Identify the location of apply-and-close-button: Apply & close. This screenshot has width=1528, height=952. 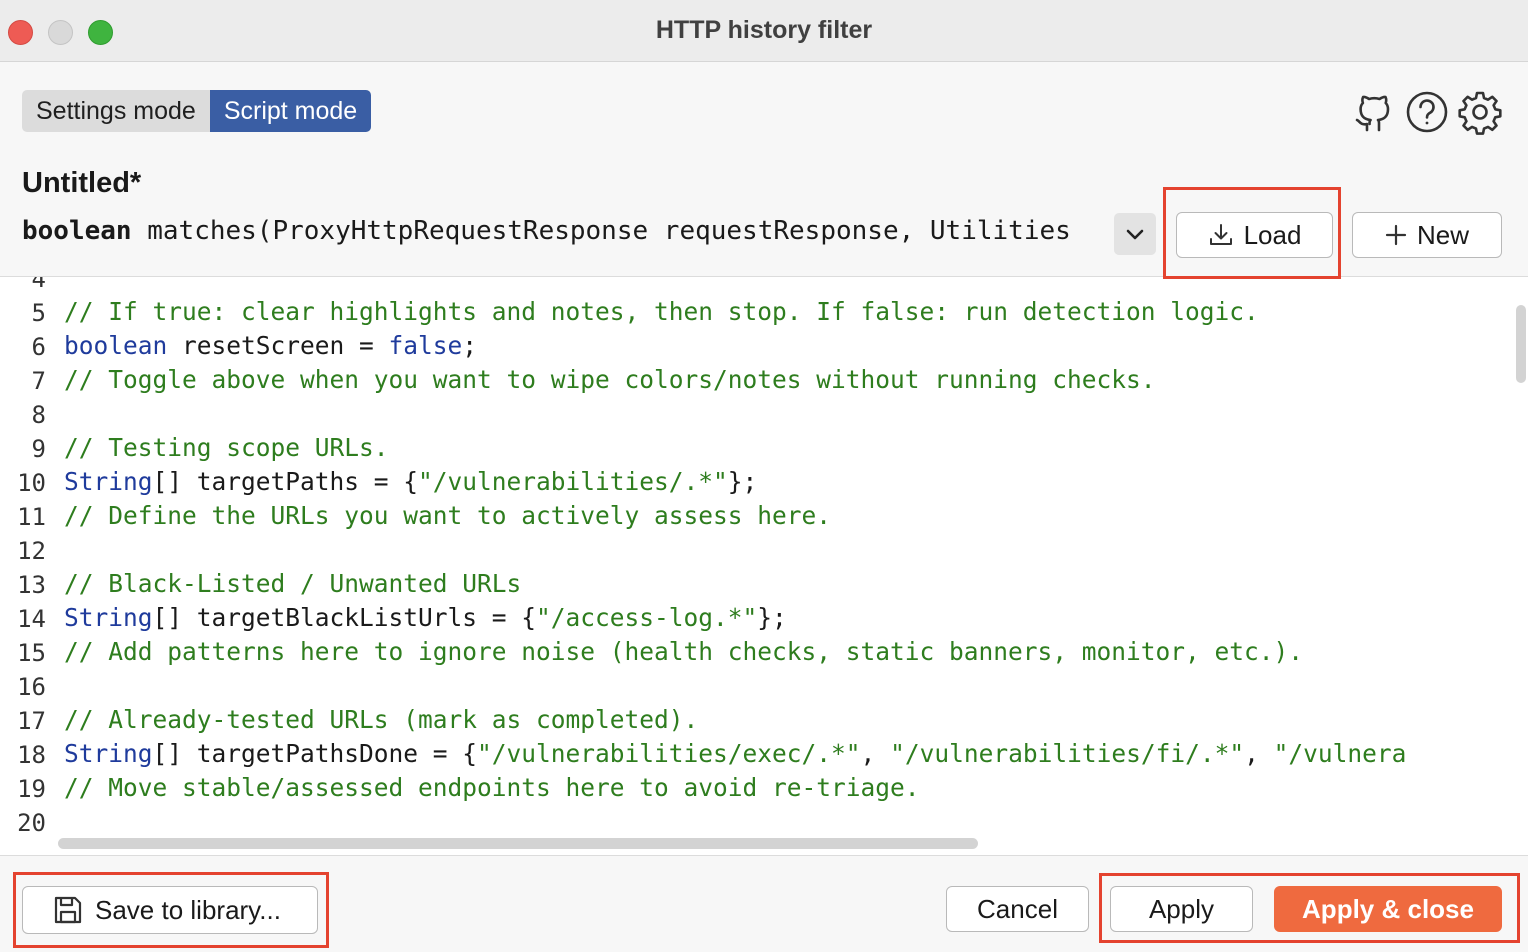
(1388, 909).